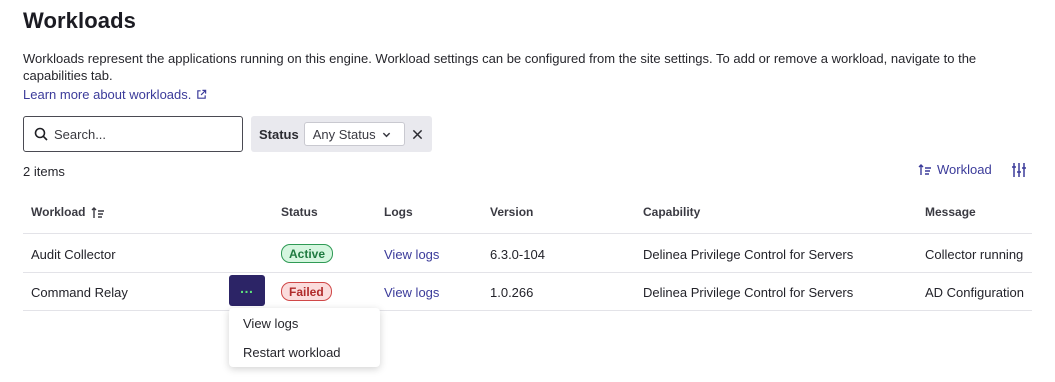  I want to click on column-header-status: Status, so click(299, 212).